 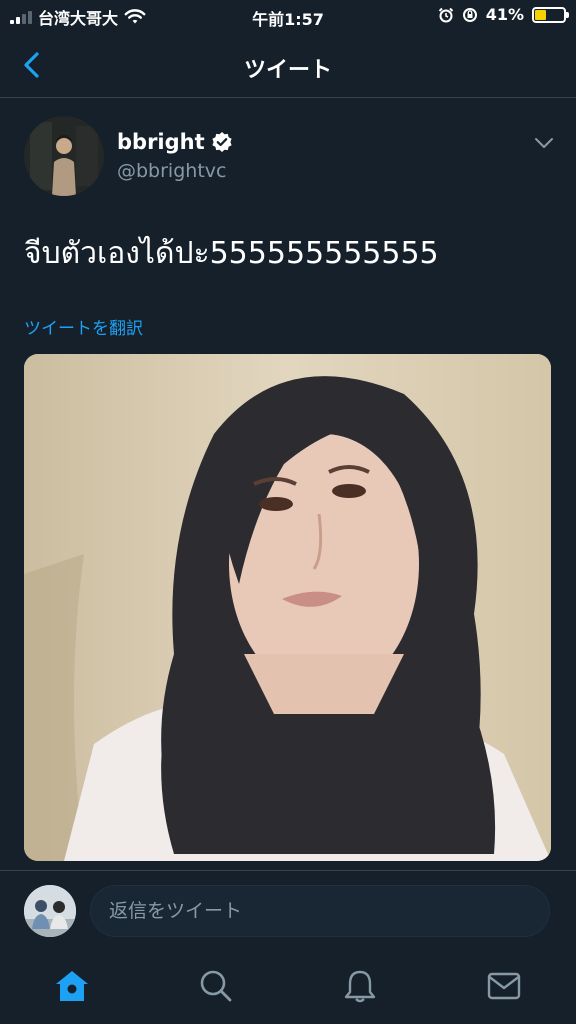 I want to click on author-name: bbright, so click(x=175, y=142).